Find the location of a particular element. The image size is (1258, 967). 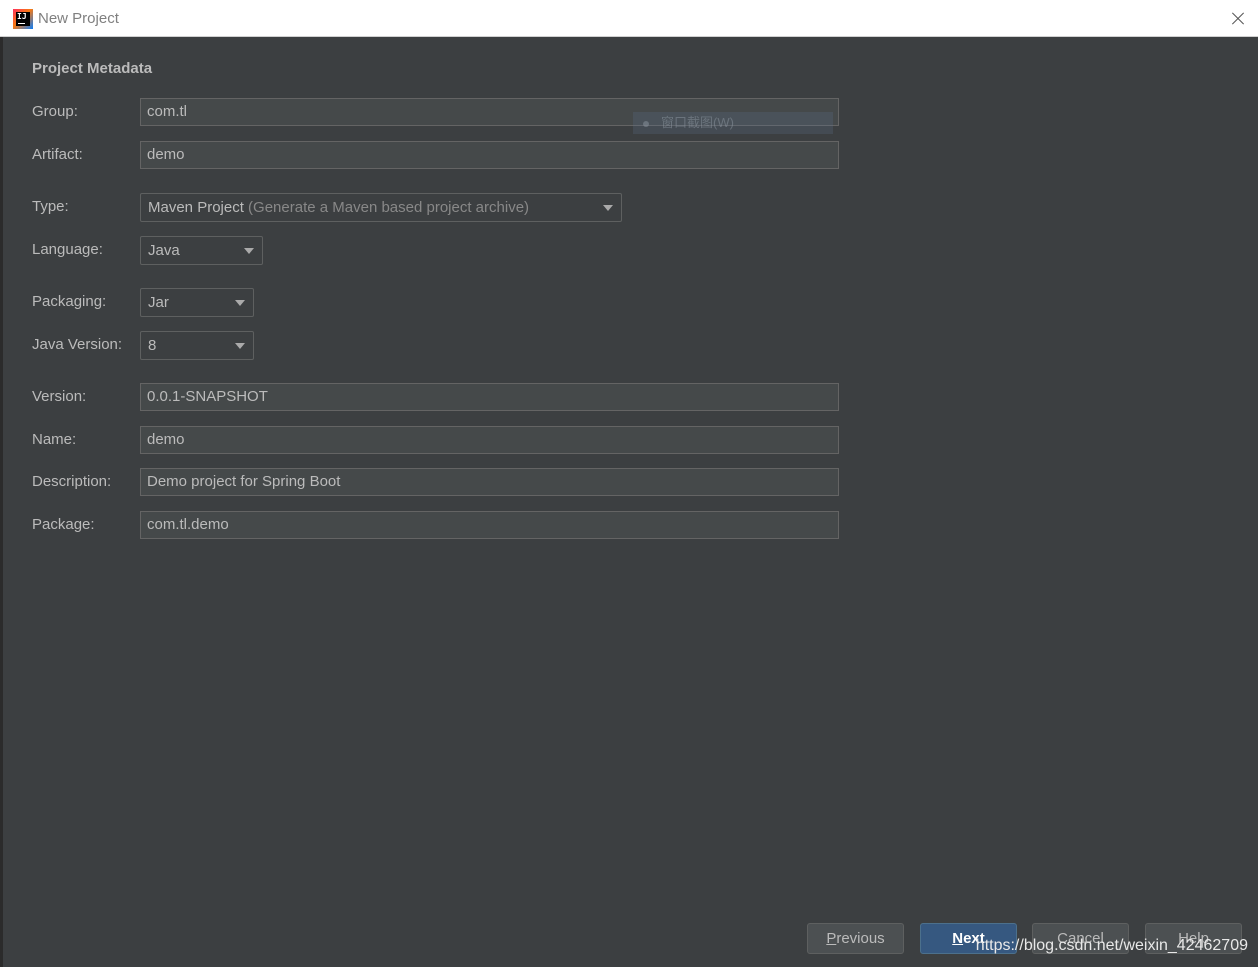

previous-mnemonic: P is located at coordinates (831, 938).